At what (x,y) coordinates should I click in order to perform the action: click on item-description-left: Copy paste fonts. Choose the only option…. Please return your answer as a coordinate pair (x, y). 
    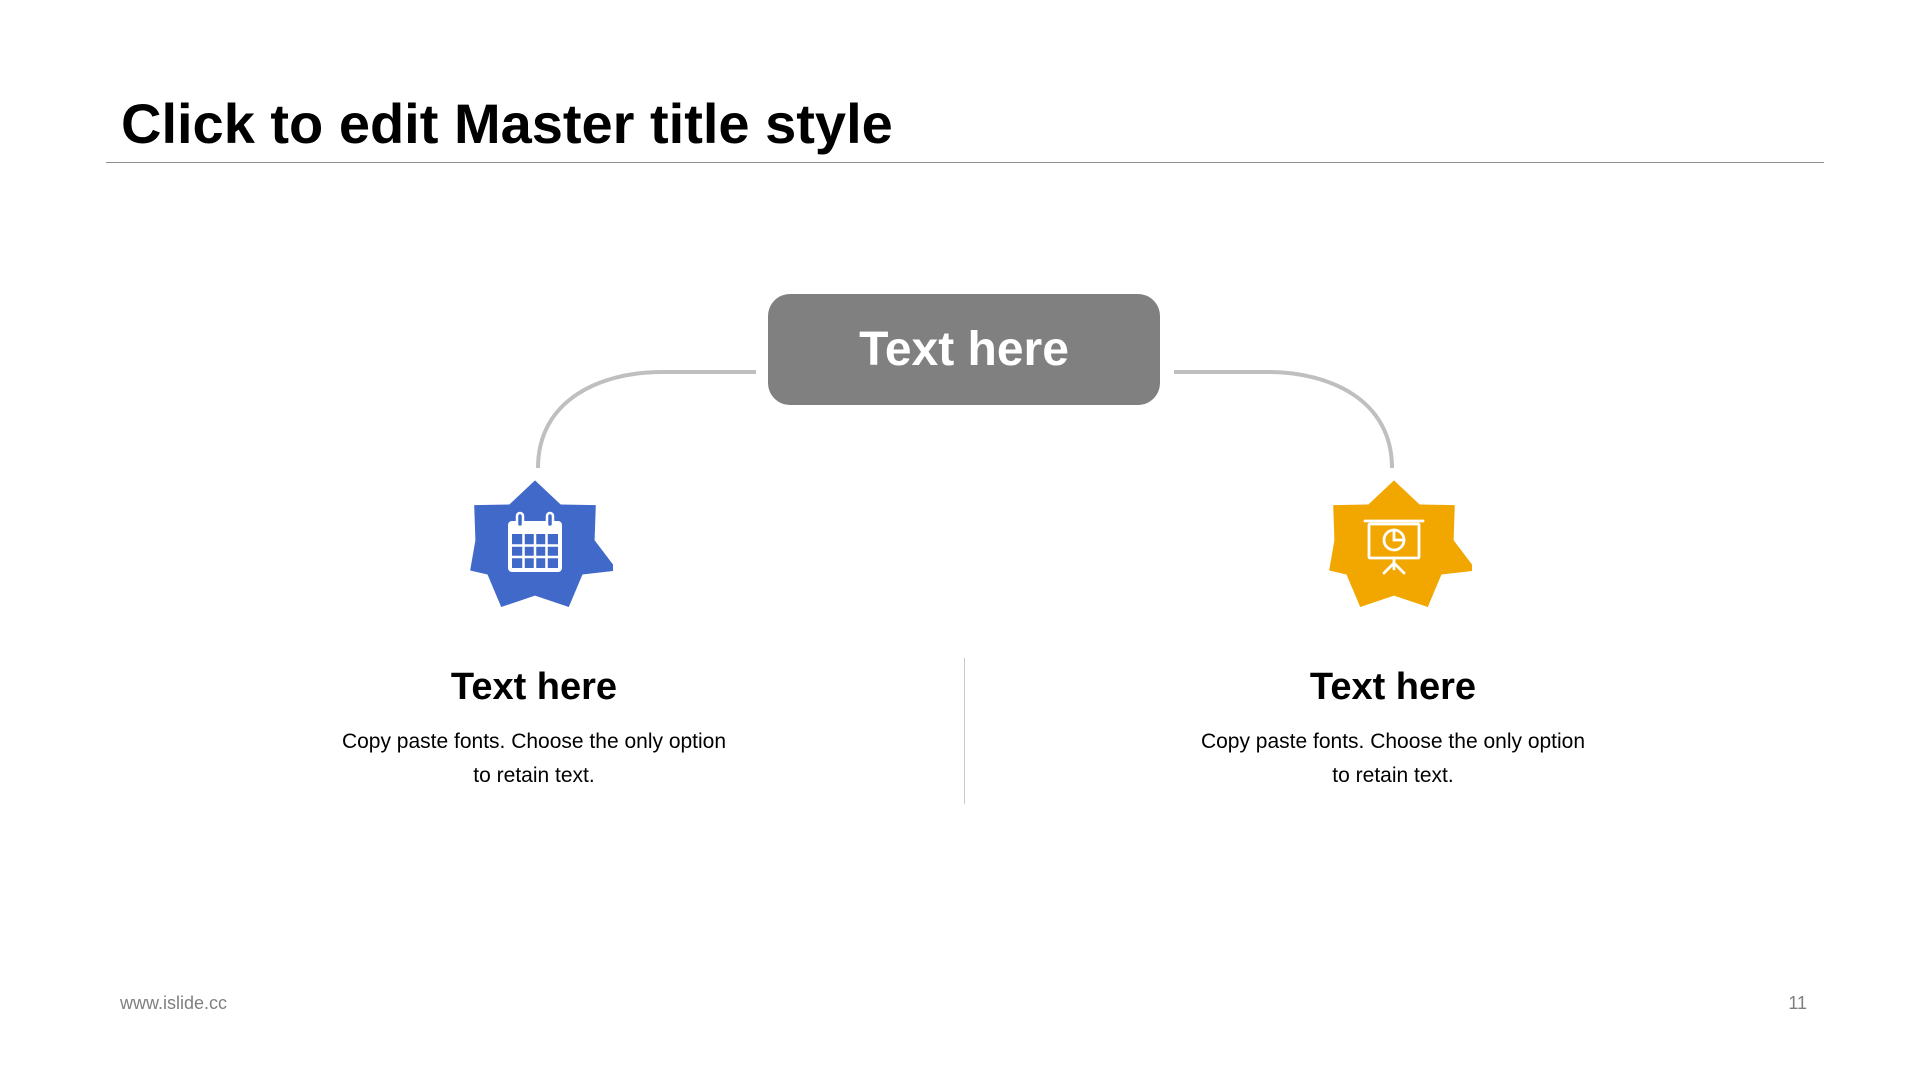
    Looking at the image, I should click on (534, 758).